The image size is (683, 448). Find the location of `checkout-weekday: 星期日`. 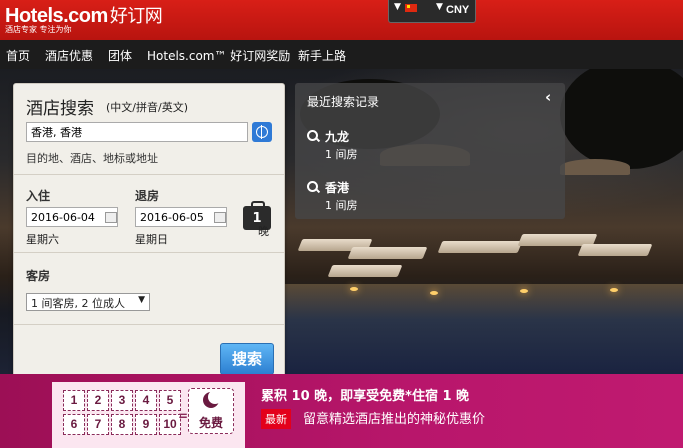

checkout-weekday: 星期日 is located at coordinates (151, 239).